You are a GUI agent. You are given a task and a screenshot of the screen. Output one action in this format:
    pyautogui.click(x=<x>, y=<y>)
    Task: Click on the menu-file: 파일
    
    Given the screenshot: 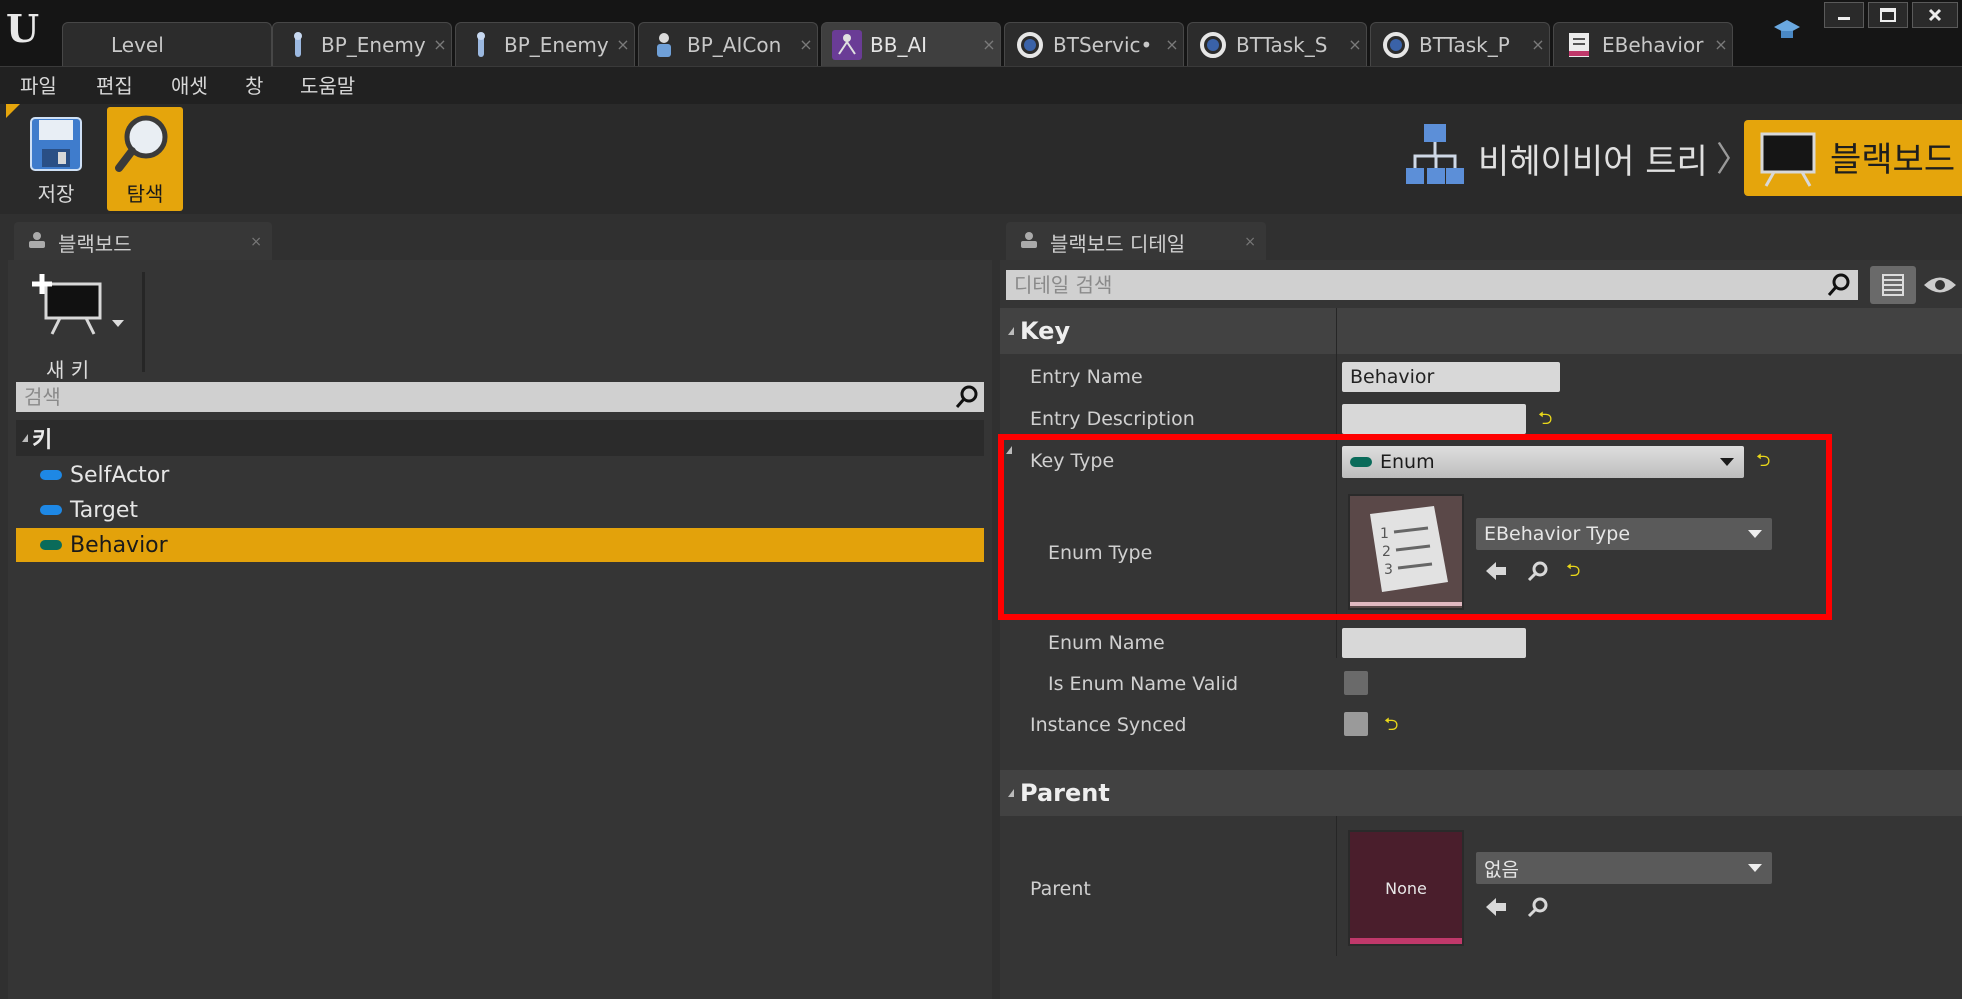 What is the action you would take?
    pyautogui.click(x=38, y=86)
    